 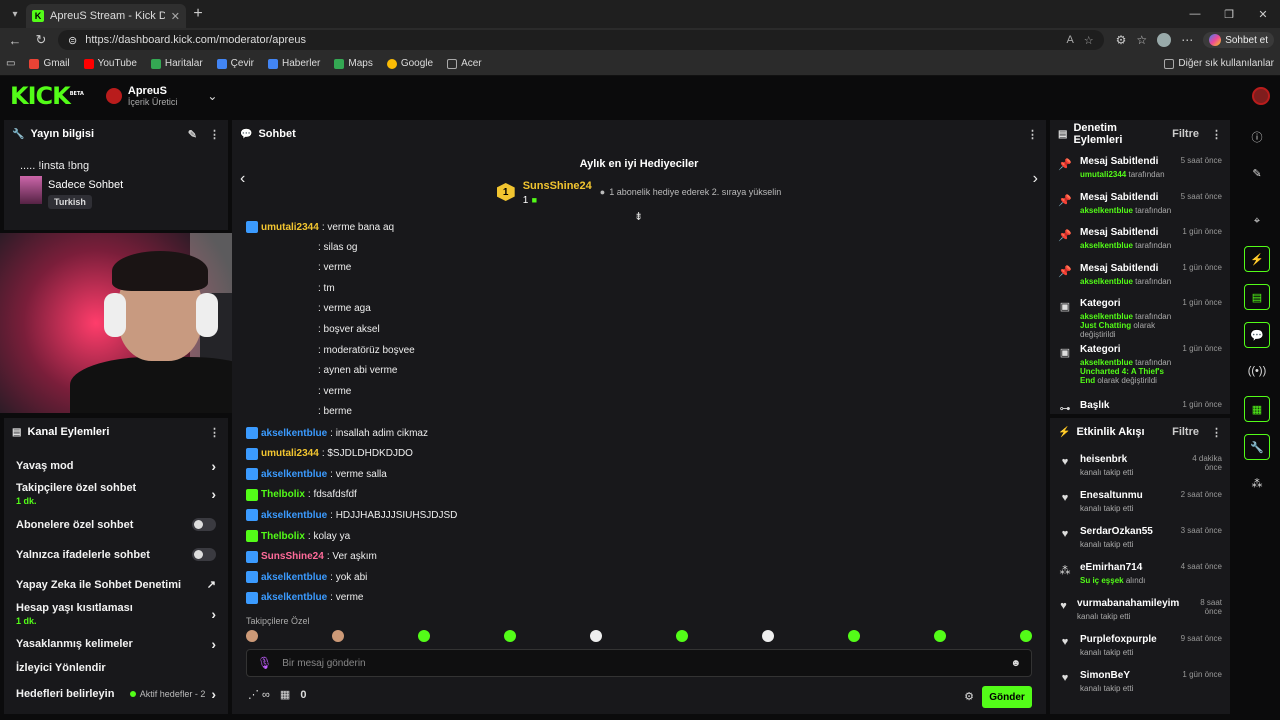 What do you see at coordinates (1121, 40) in the screenshot?
I see `extensions-icon: ⚙` at bounding box center [1121, 40].